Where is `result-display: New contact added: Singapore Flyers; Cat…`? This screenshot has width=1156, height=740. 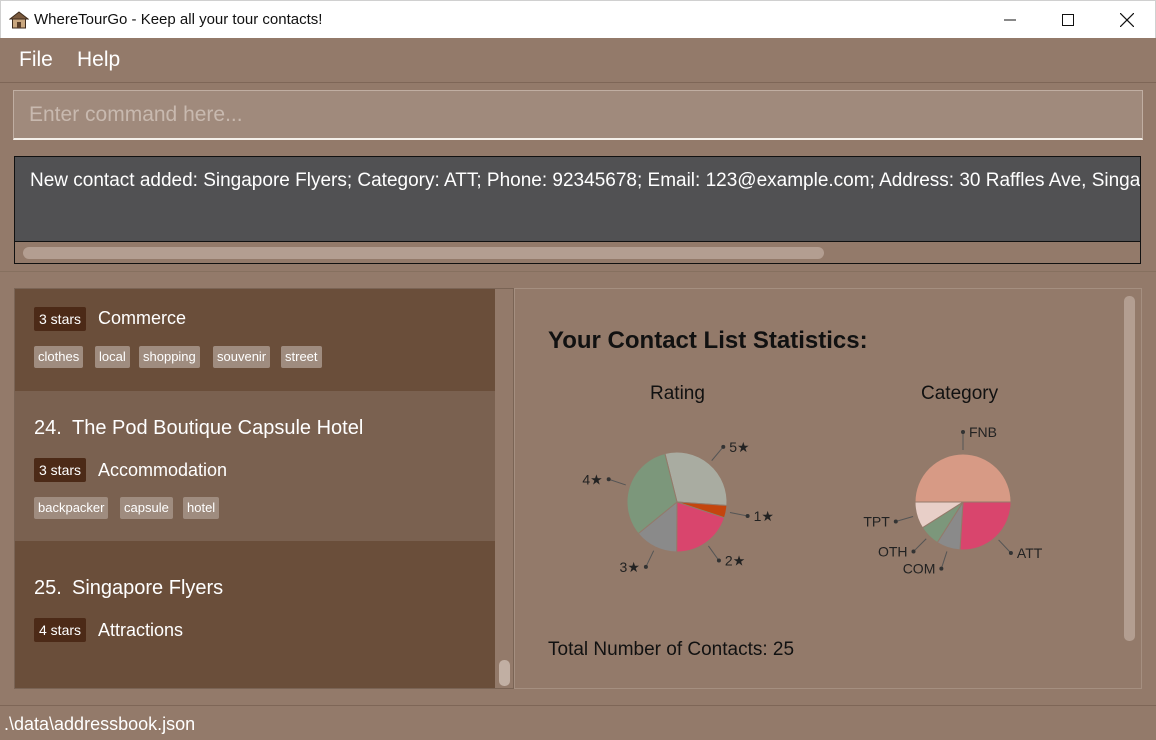 result-display: New contact added: Singapore Flyers; Cat… is located at coordinates (577, 210).